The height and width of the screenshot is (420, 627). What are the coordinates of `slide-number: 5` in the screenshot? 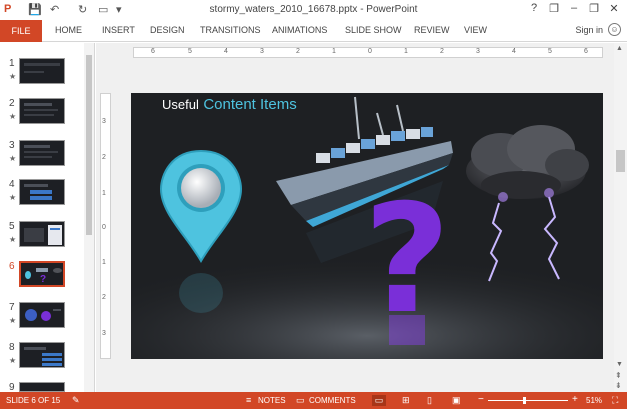 It's located at (12, 226).